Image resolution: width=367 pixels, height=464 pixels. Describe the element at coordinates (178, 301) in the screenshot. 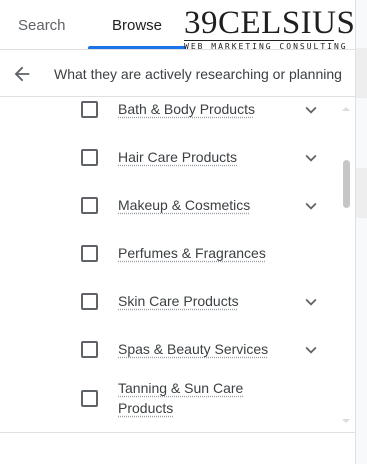

I see `item-label: Skin Care Products` at that location.